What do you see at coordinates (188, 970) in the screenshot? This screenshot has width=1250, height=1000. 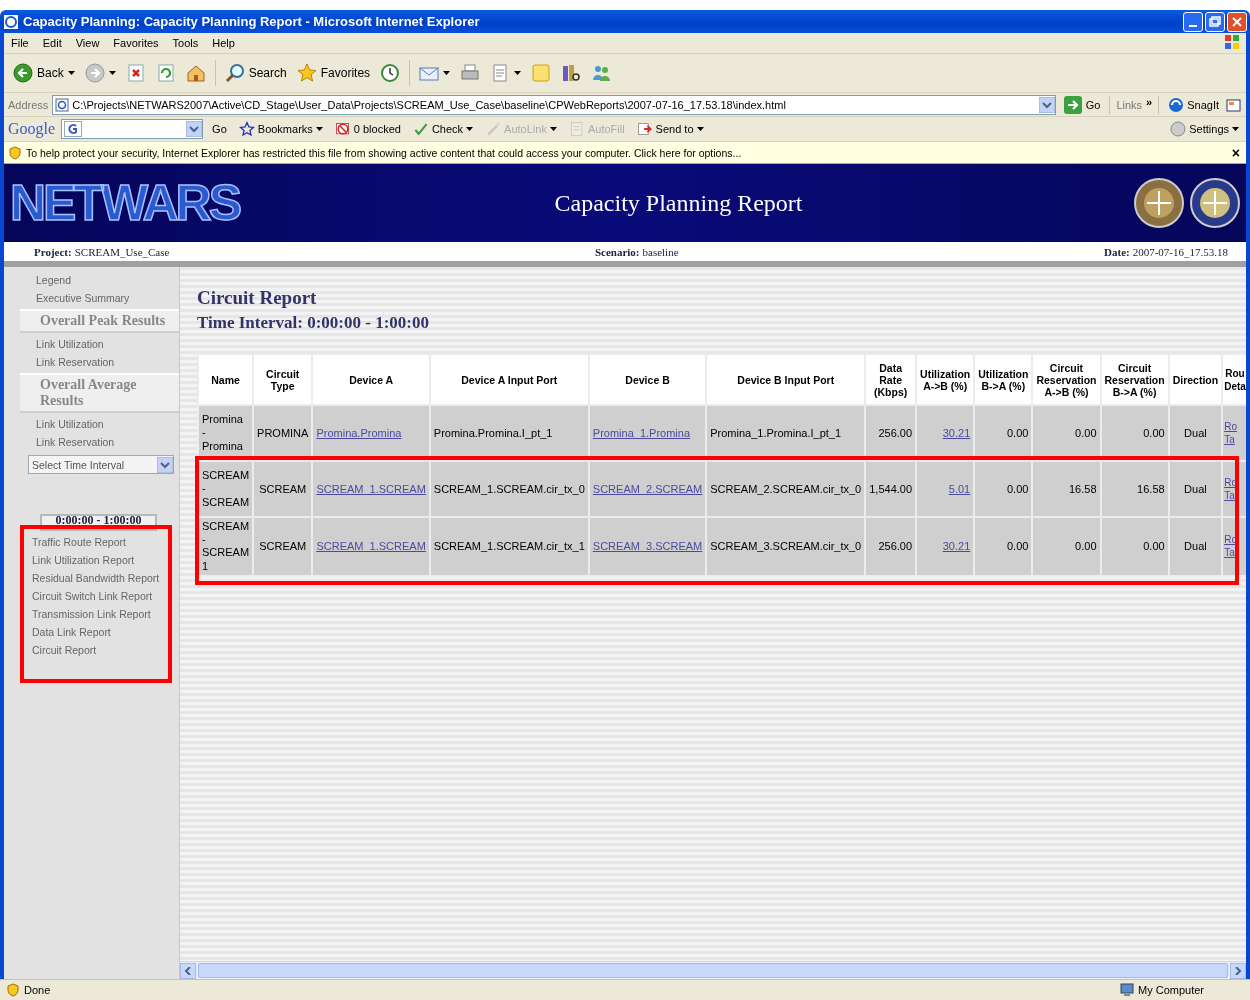 I see `scroll-left-icon` at bounding box center [188, 970].